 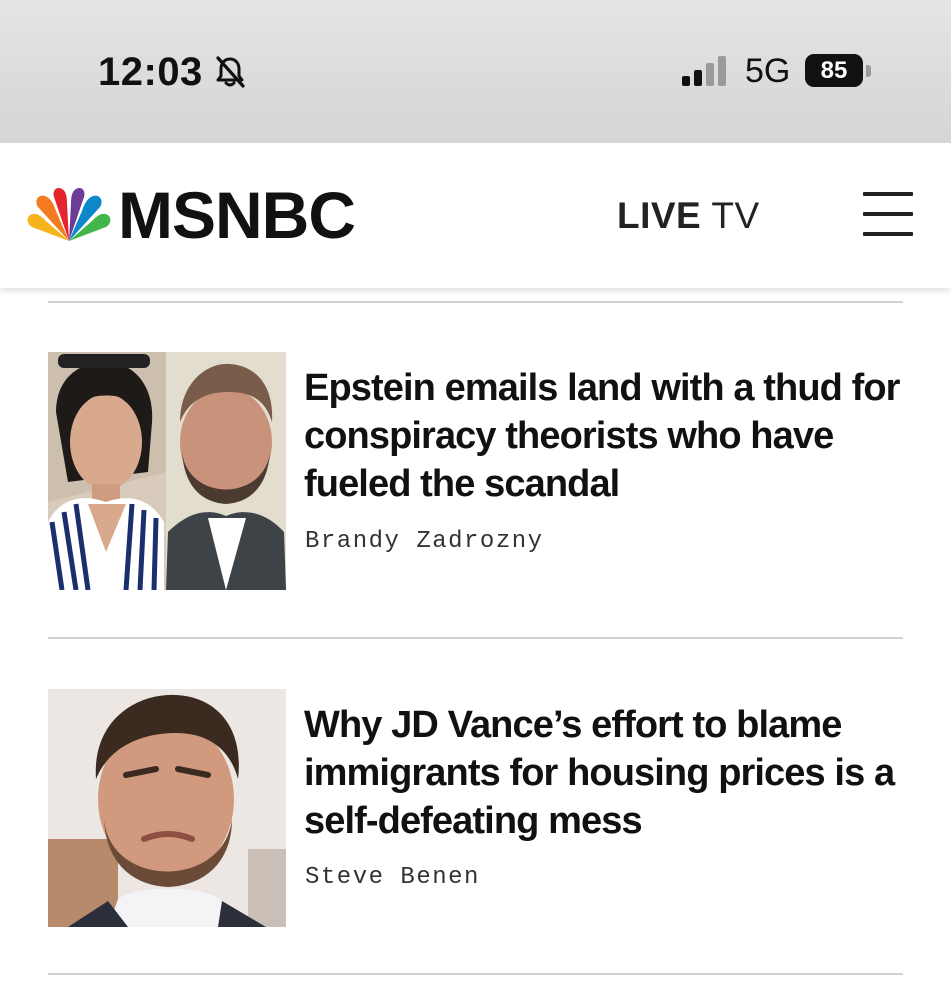 What do you see at coordinates (659, 215) in the screenshot?
I see `live-label: LIVE` at bounding box center [659, 215].